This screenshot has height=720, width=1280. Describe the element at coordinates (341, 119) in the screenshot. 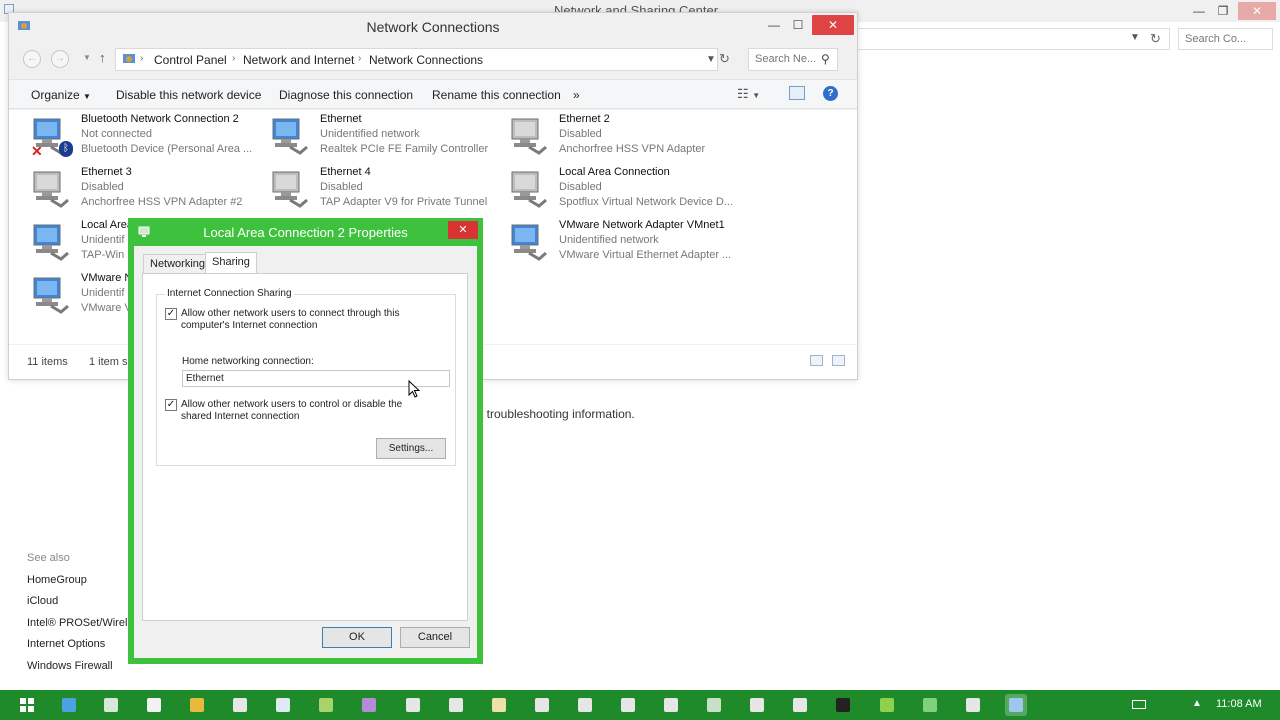

I see `connection-name: Ethernet` at that location.